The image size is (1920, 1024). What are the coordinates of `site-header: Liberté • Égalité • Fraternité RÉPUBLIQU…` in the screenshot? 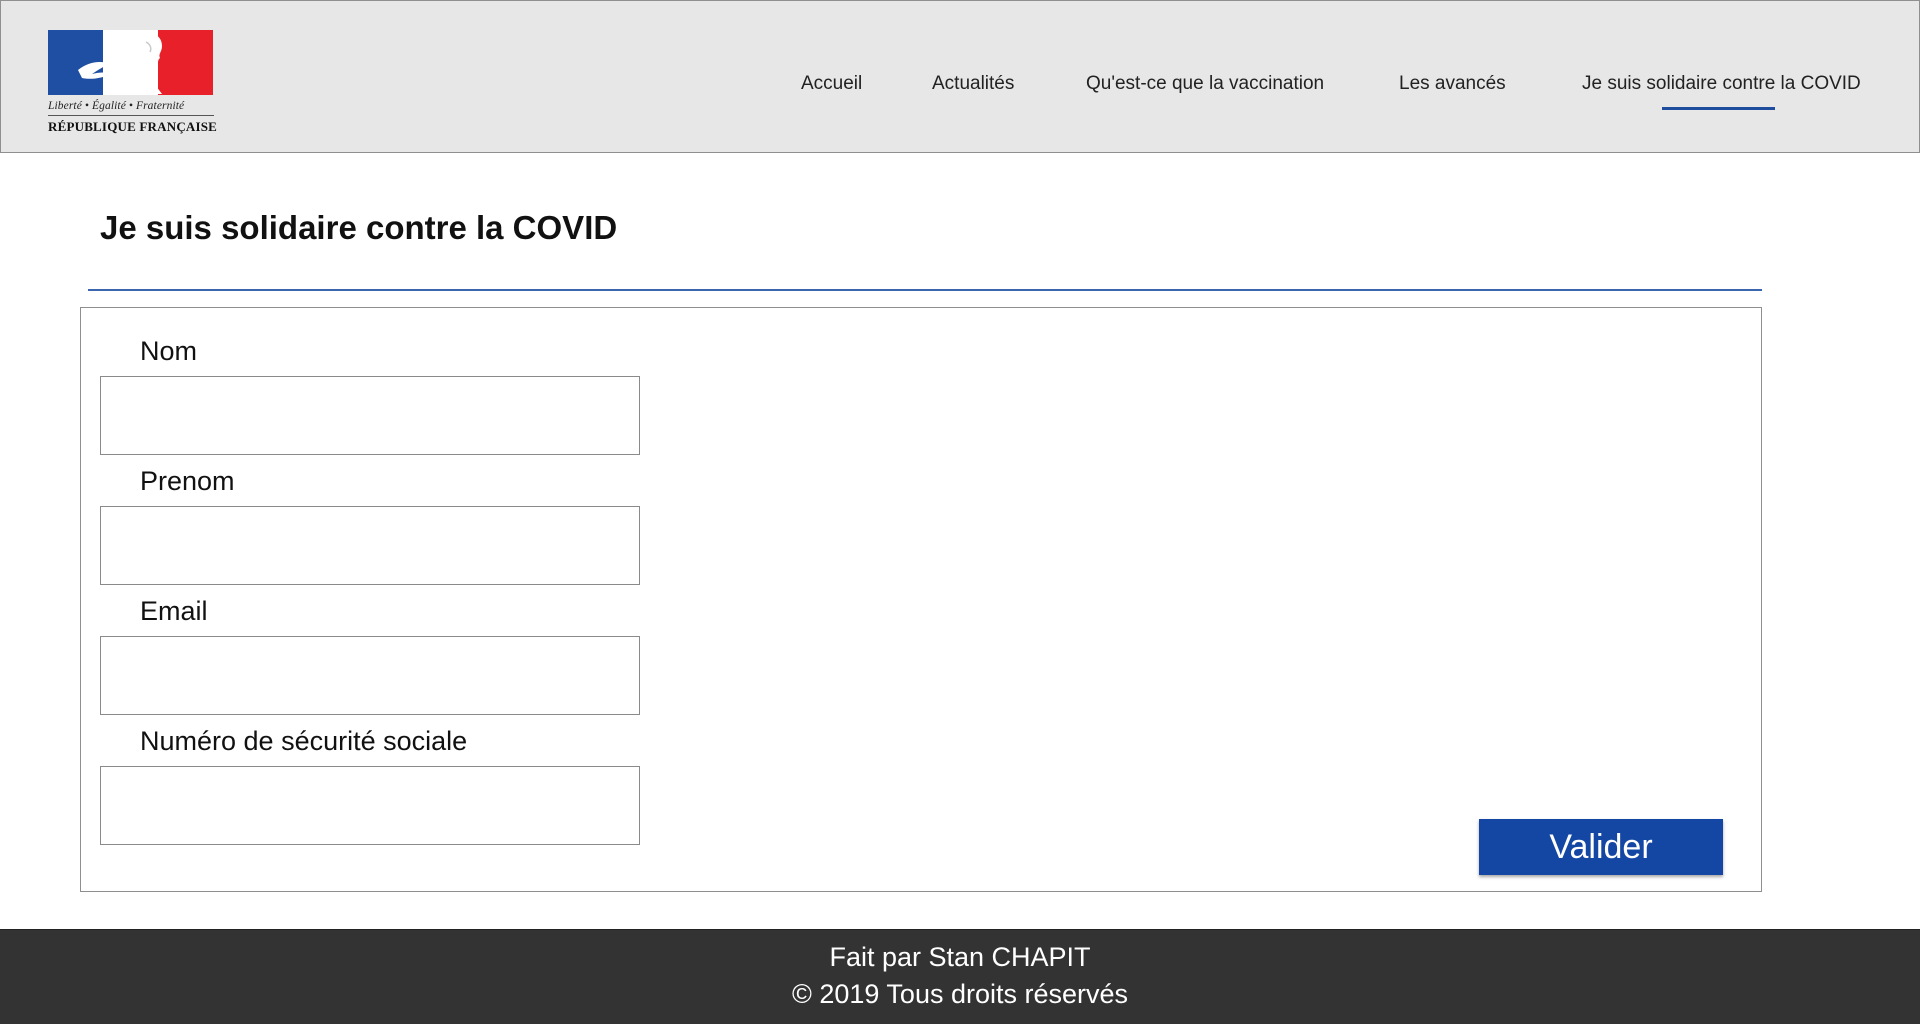 It's located at (960, 76).